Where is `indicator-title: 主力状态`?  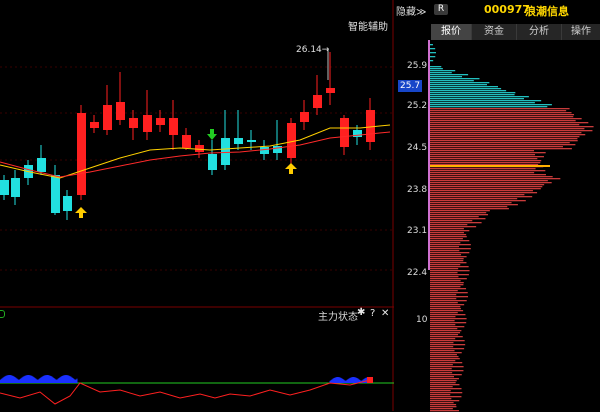 indicator-title: 主力状态 is located at coordinates (338, 317).